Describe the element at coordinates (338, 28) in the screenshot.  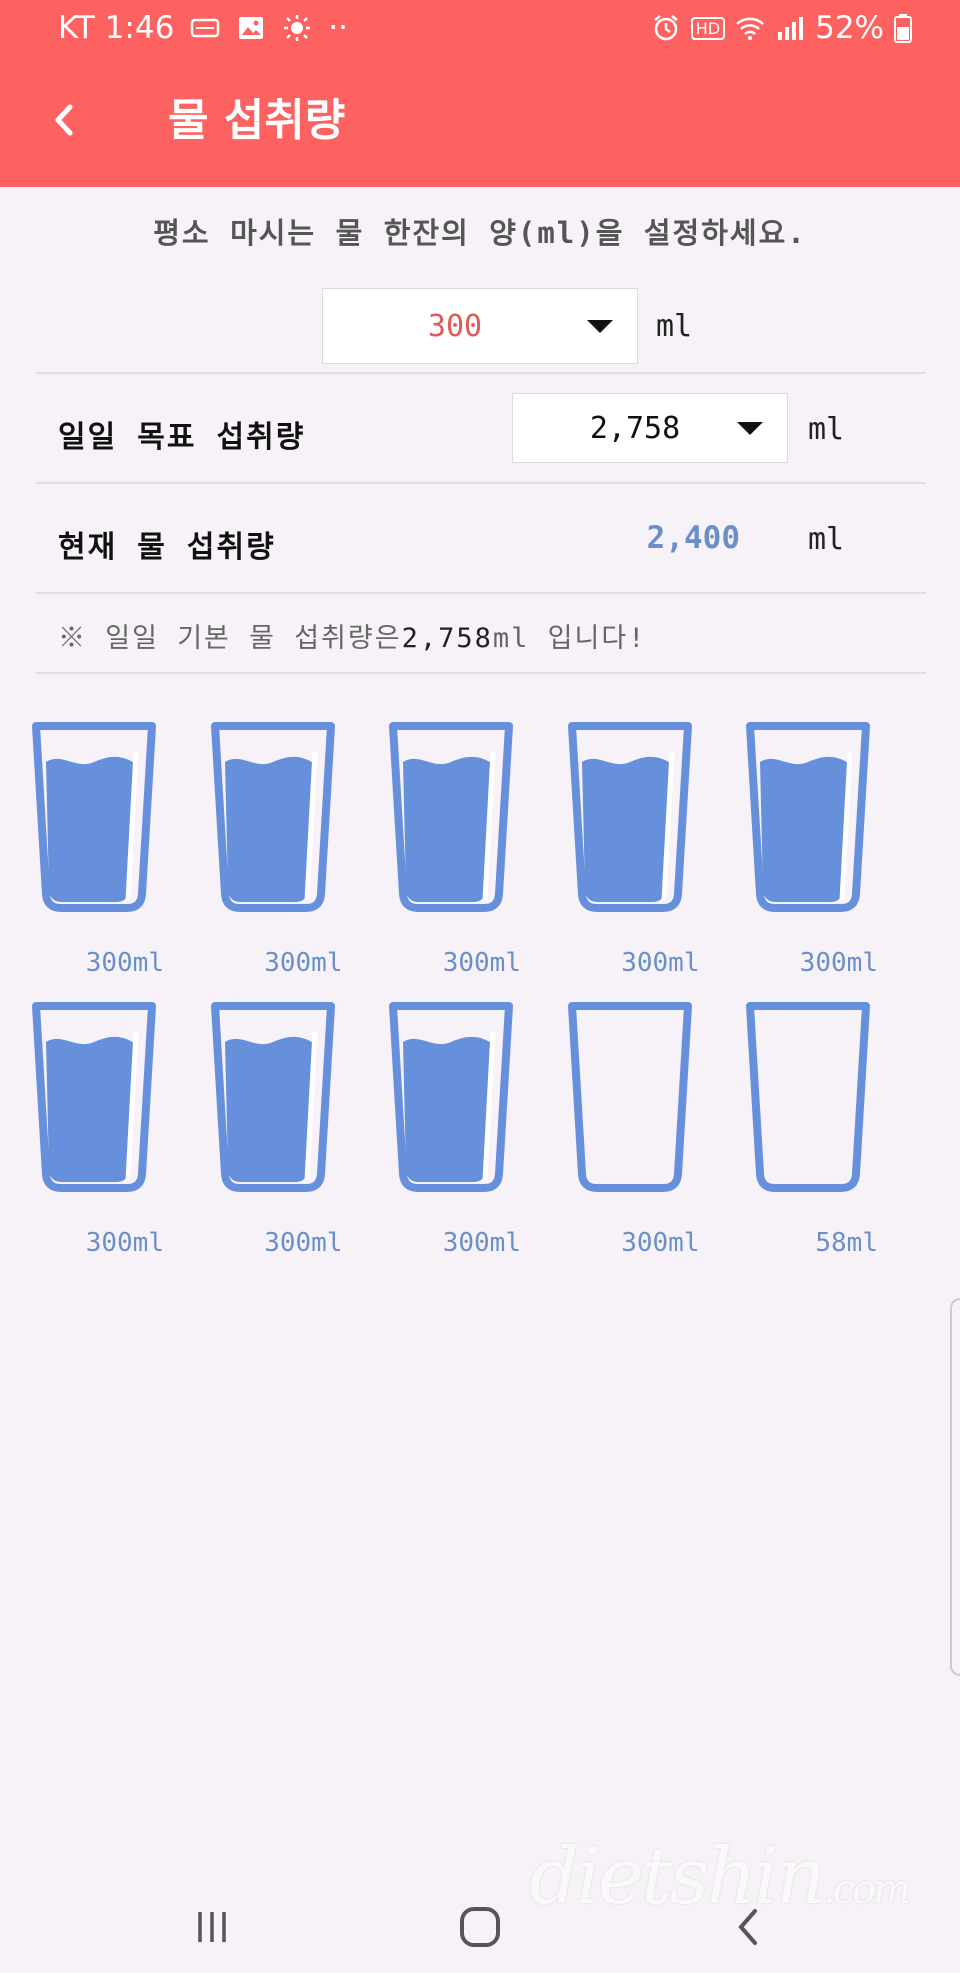
I see `more-notifications: ··` at that location.